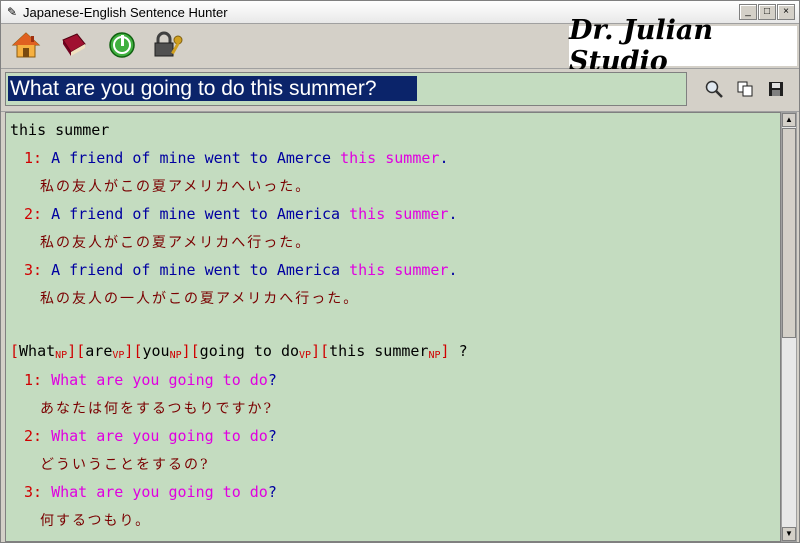  Describe the element at coordinates (96, 521) in the screenshot. I see `japanese-sentence: 何するつもり。` at that location.